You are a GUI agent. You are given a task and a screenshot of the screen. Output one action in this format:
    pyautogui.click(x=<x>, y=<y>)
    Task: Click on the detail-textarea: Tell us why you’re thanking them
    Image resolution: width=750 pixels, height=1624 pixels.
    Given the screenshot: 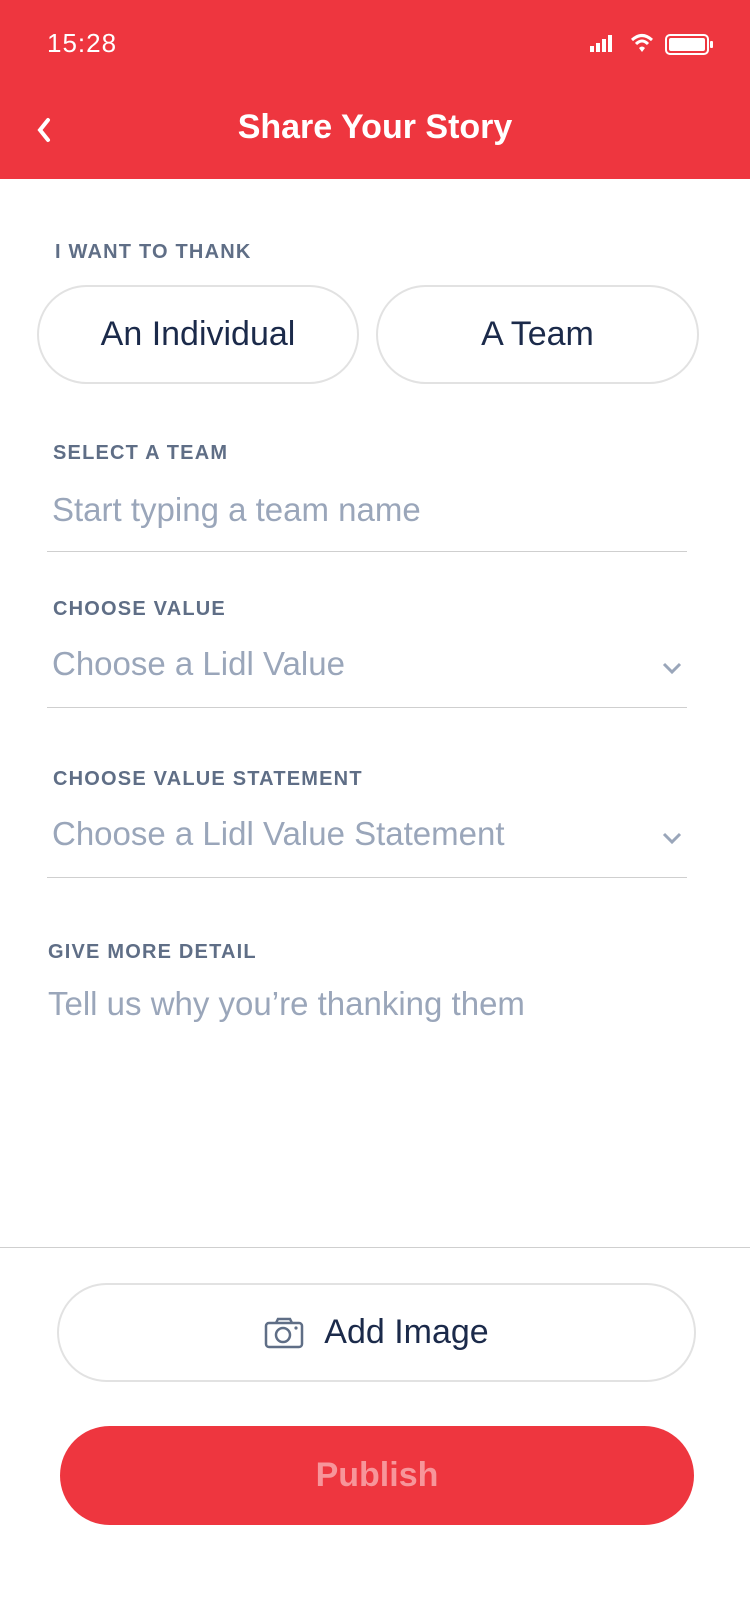 What is the action you would take?
    pyautogui.click(x=368, y=1085)
    